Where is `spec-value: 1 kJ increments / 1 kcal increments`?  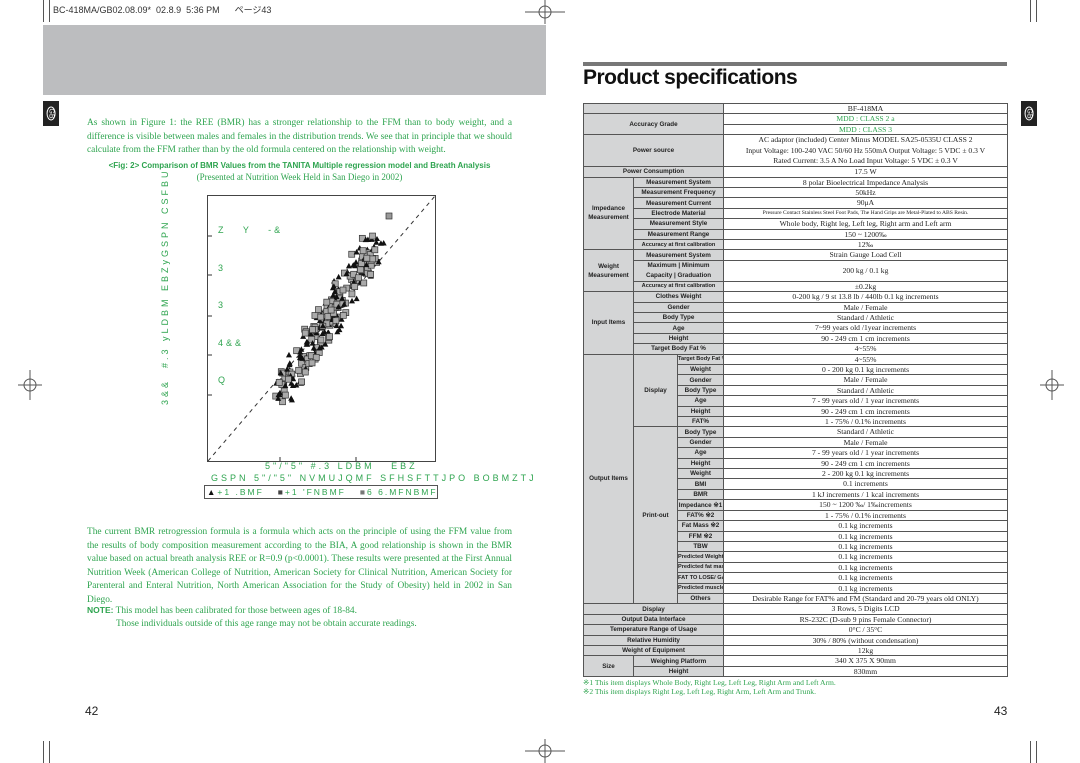 spec-value: 1 kJ increments / 1 kcal increments is located at coordinates (866, 494).